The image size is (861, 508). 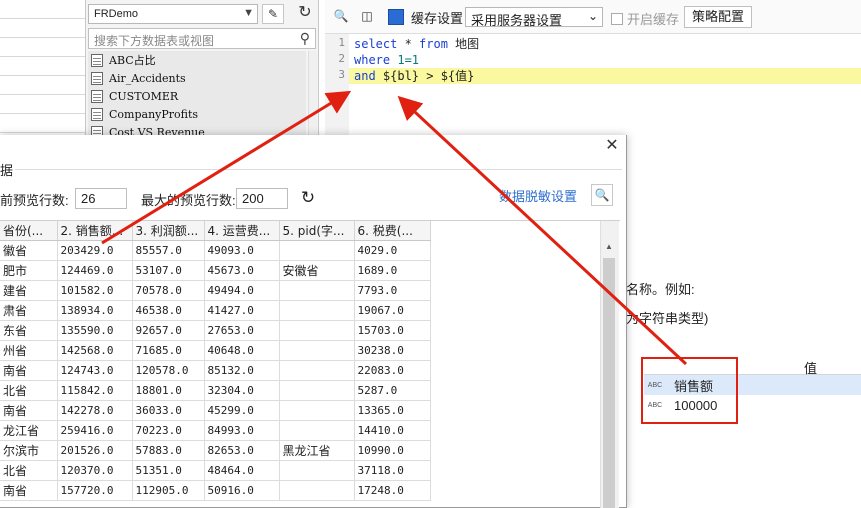 What do you see at coordinates (95, 250) in the screenshot?
I see `table-cell: 203429.0` at bounding box center [95, 250].